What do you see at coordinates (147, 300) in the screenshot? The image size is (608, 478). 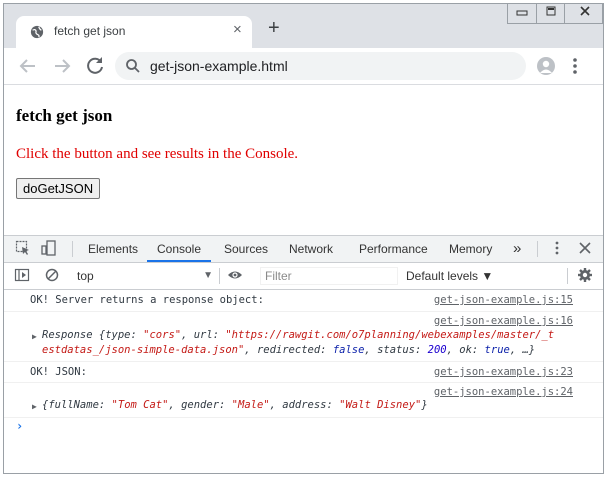 I see `console-log-text: OK! Server returns a response object:` at bounding box center [147, 300].